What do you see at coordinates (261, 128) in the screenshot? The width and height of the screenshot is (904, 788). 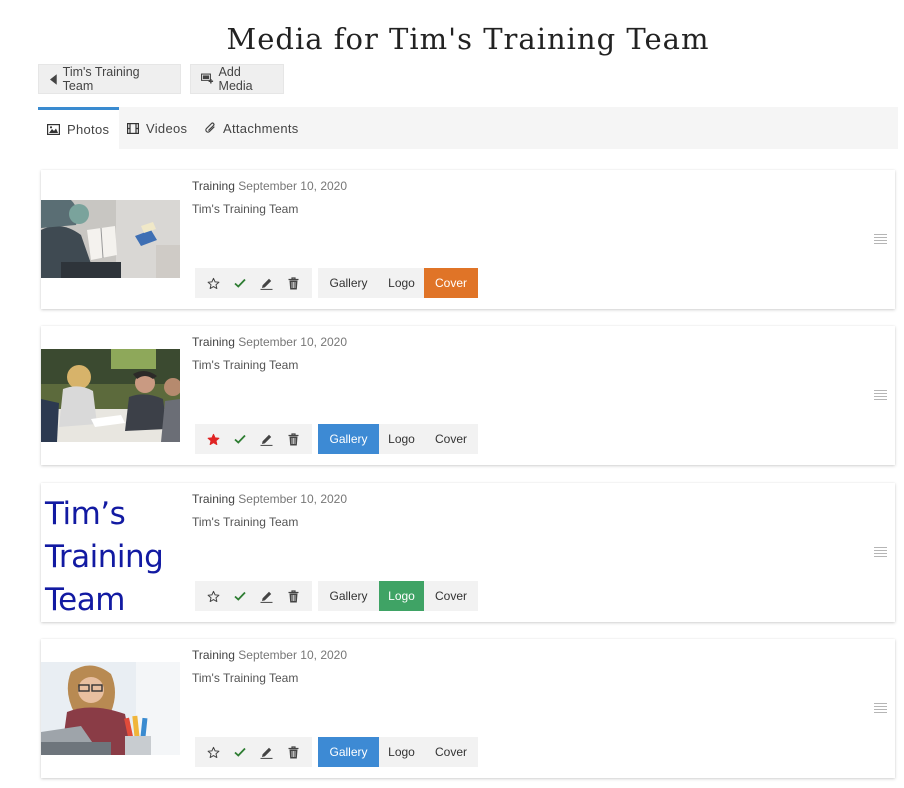 I see `tab-attachments-label: Attachments` at bounding box center [261, 128].